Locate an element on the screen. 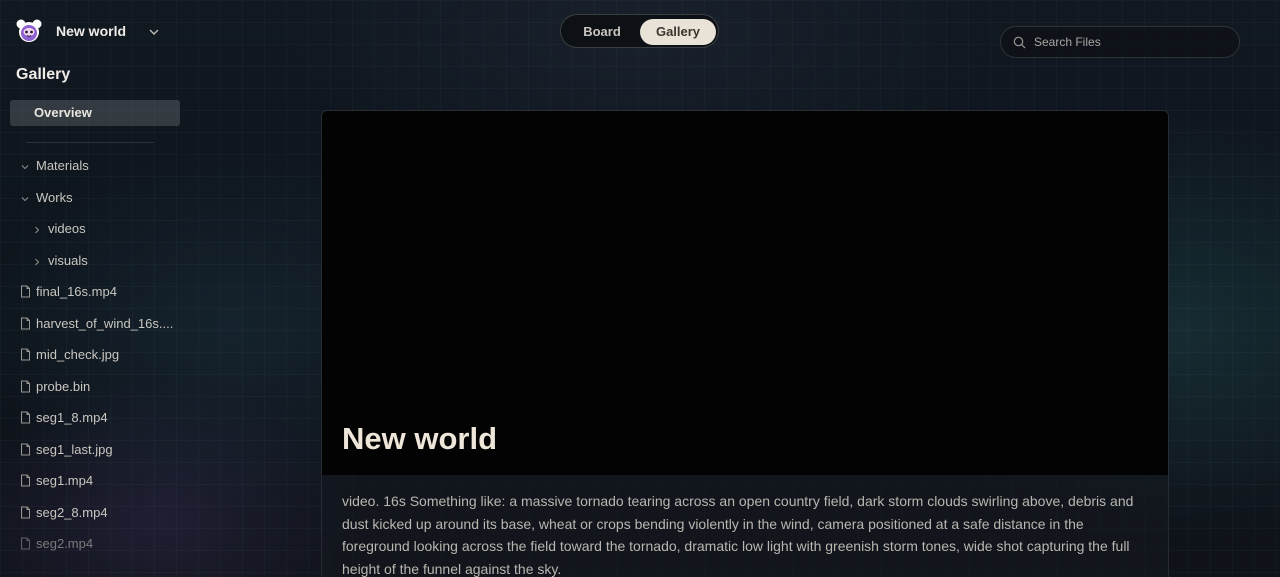 The height and width of the screenshot is (577, 1280). file-label: seg1_8.mp4 is located at coordinates (72, 417).